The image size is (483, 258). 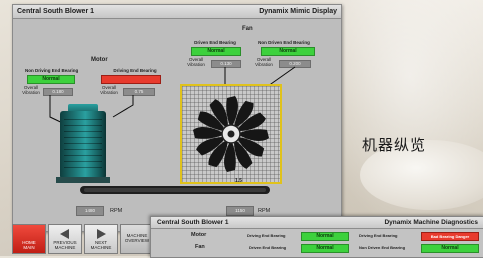 I want to click on diag-motor-a-label: Driving End Bearing, so click(x=266, y=235).